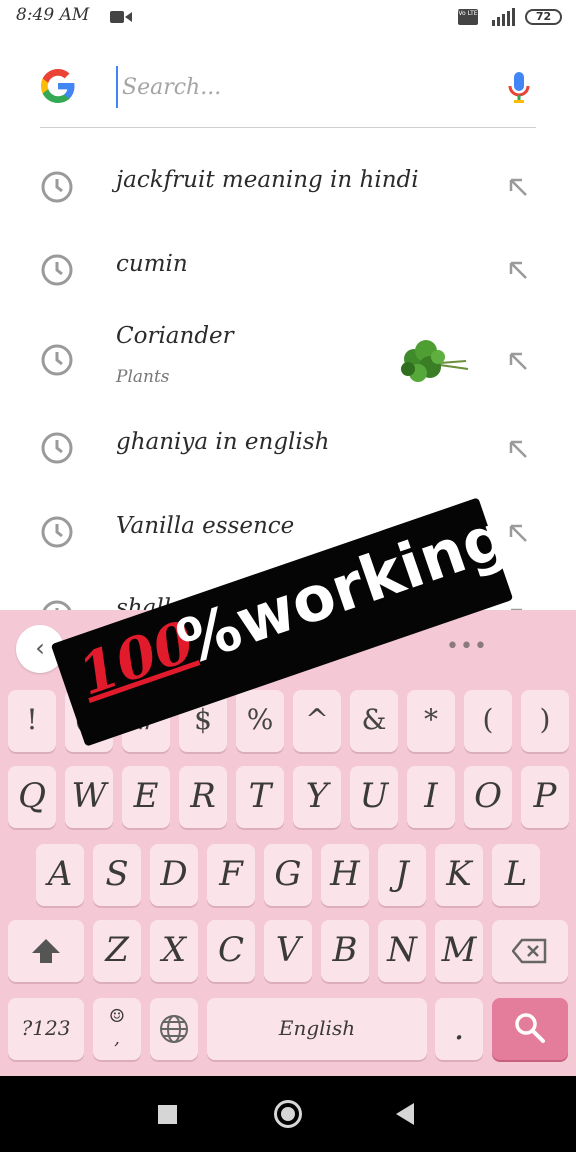  What do you see at coordinates (117, 875) in the screenshot?
I see `key-letter: S` at bounding box center [117, 875].